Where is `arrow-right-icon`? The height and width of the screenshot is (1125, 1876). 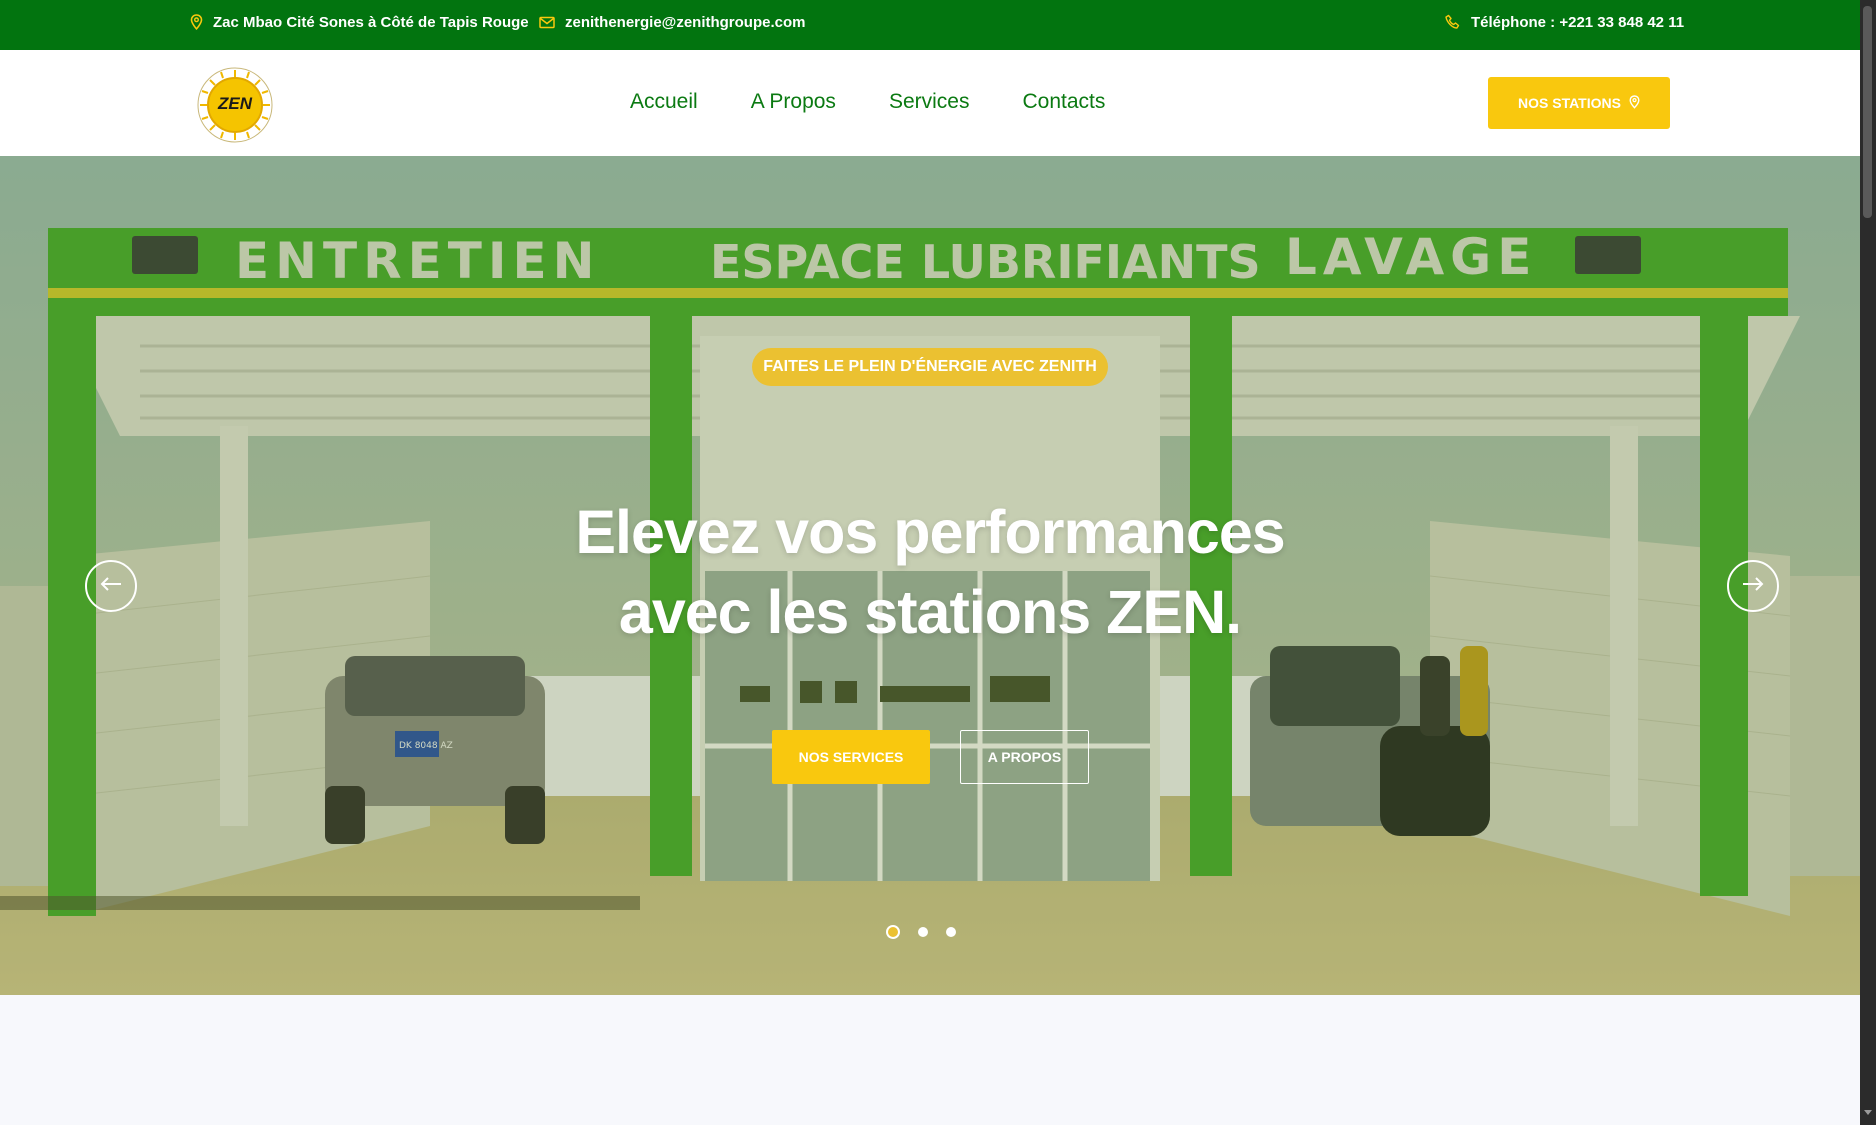 arrow-right-icon is located at coordinates (1753, 586).